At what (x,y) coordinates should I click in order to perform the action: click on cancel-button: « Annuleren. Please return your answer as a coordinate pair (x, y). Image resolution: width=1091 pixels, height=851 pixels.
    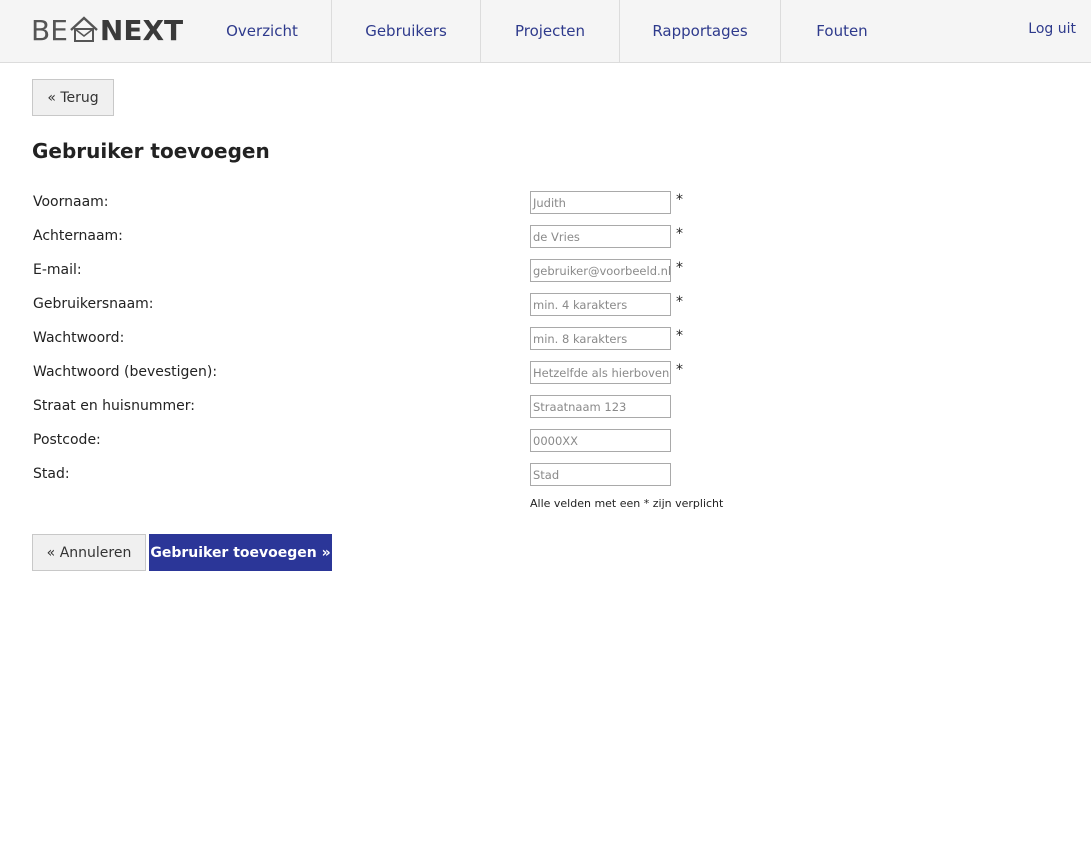
    Looking at the image, I should click on (89, 552).